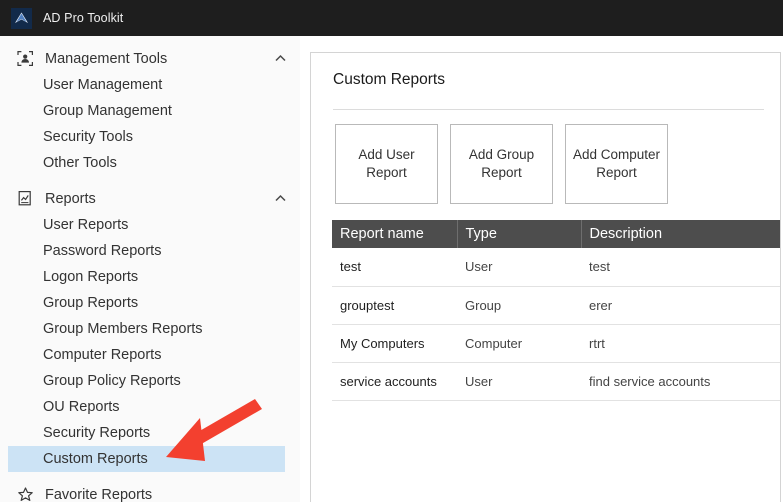  I want to click on sidebar-group-spacer, so click(150, 180).